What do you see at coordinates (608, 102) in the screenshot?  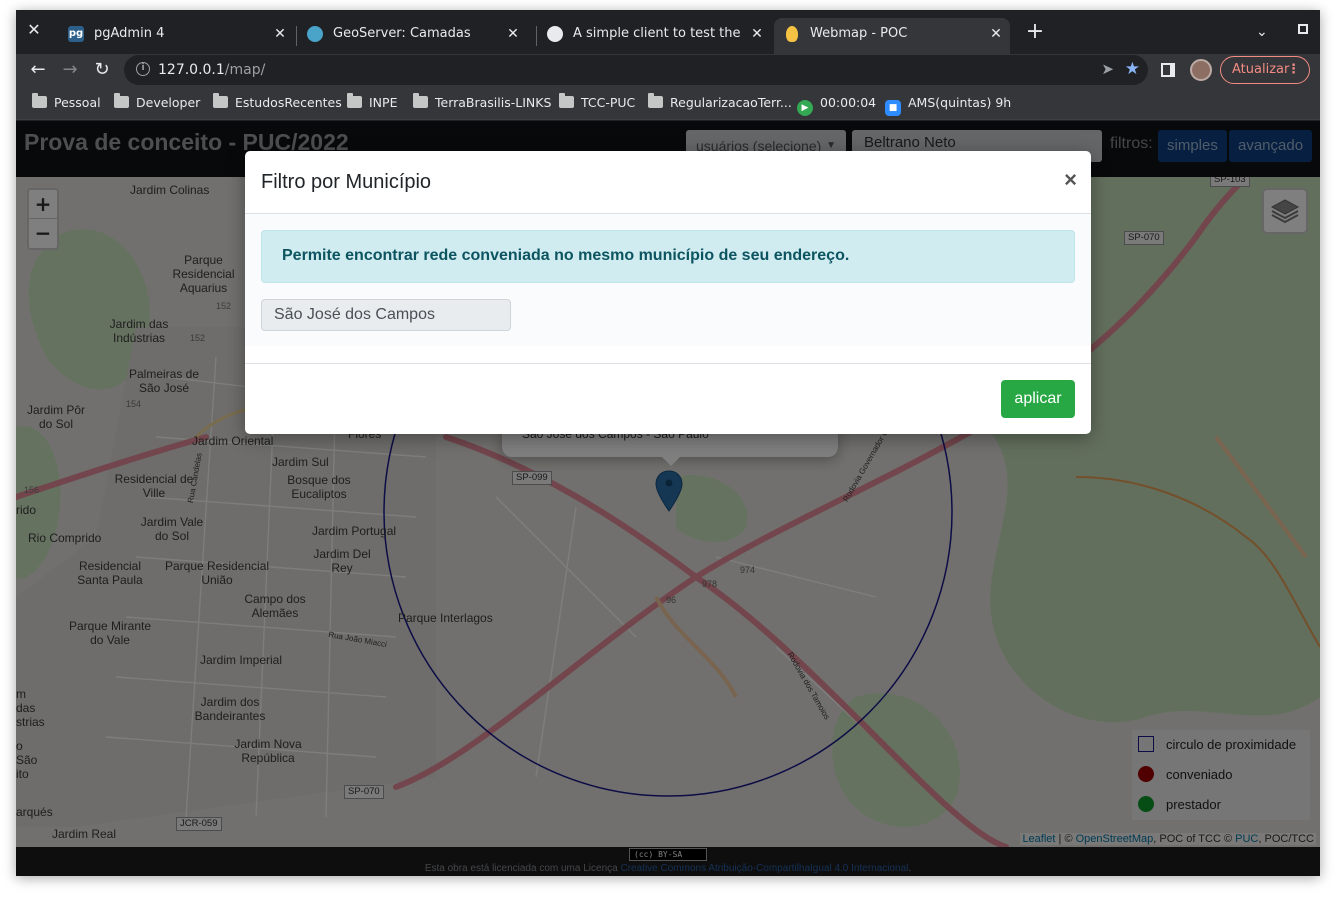 I see `bookmark-label: TCC-PUC` at bounding box center [608, 102].